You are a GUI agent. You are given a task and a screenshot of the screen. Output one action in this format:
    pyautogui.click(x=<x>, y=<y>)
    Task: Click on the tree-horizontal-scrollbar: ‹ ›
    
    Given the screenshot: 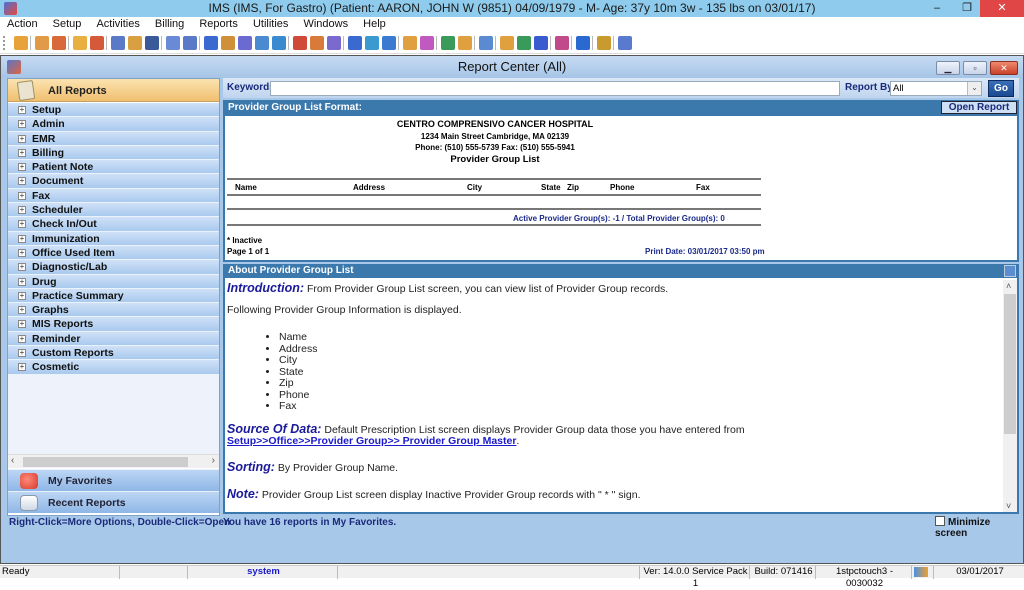 What is the action you would take?
    pyautogui.click(x=113, y=461)
    